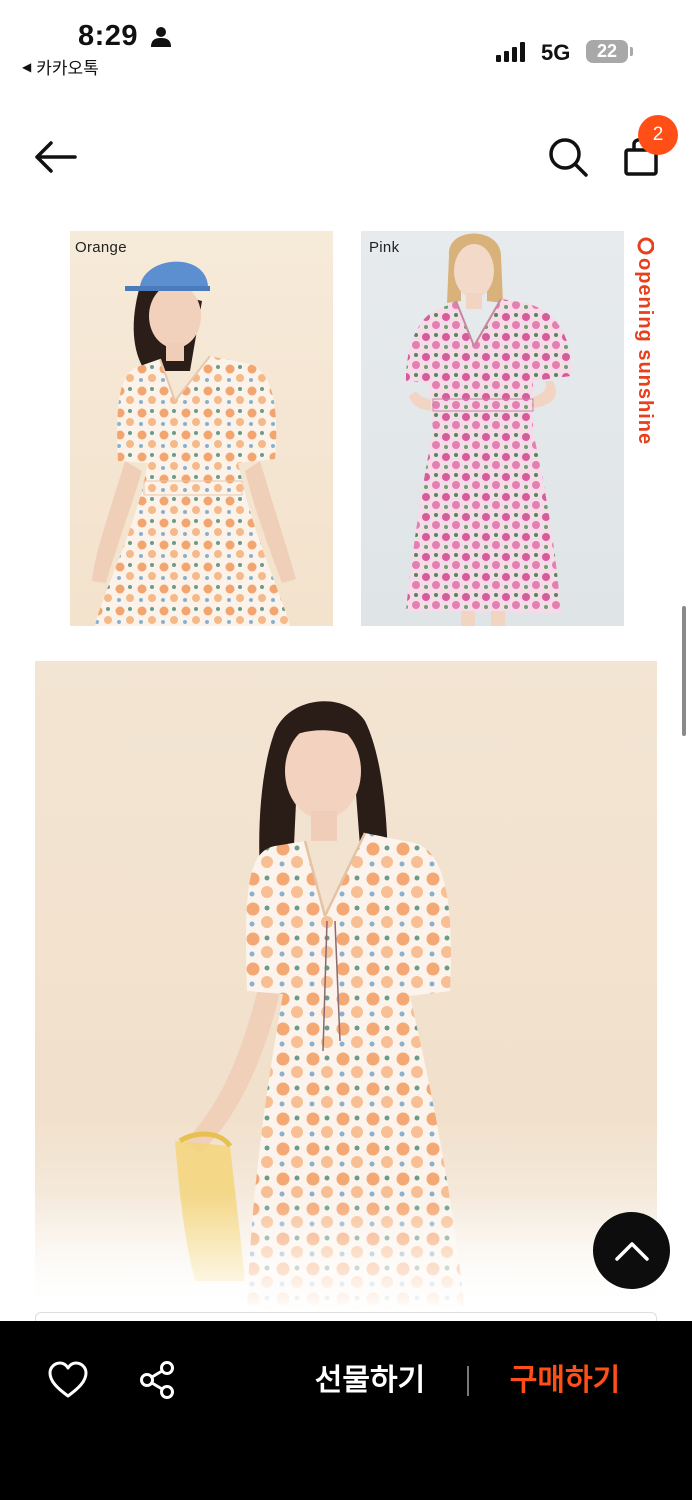 The image size is (692, 1500). I want to click on product-image-orange: Orange, so click(201, 428).